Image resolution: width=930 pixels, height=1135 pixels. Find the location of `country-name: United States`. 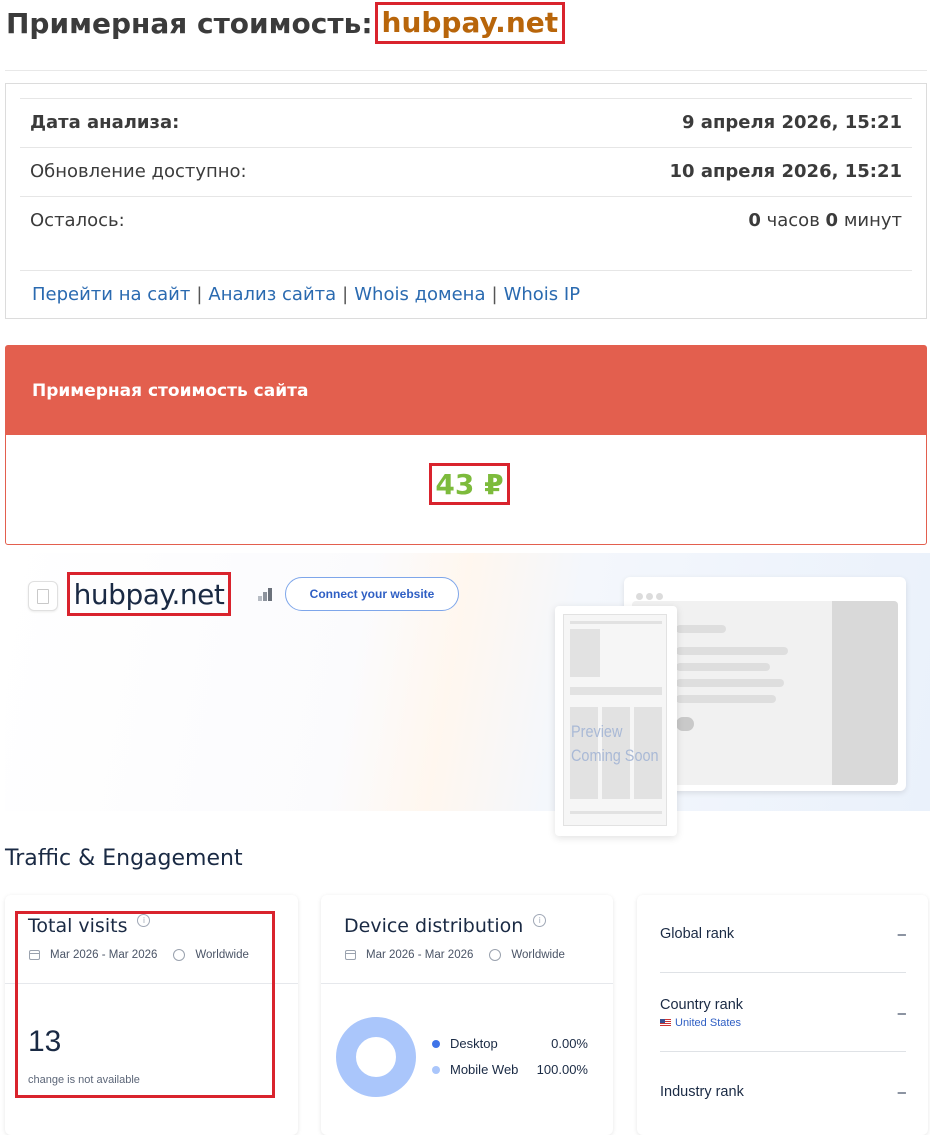

country-name: United States is located at coordinates (708, 1023).